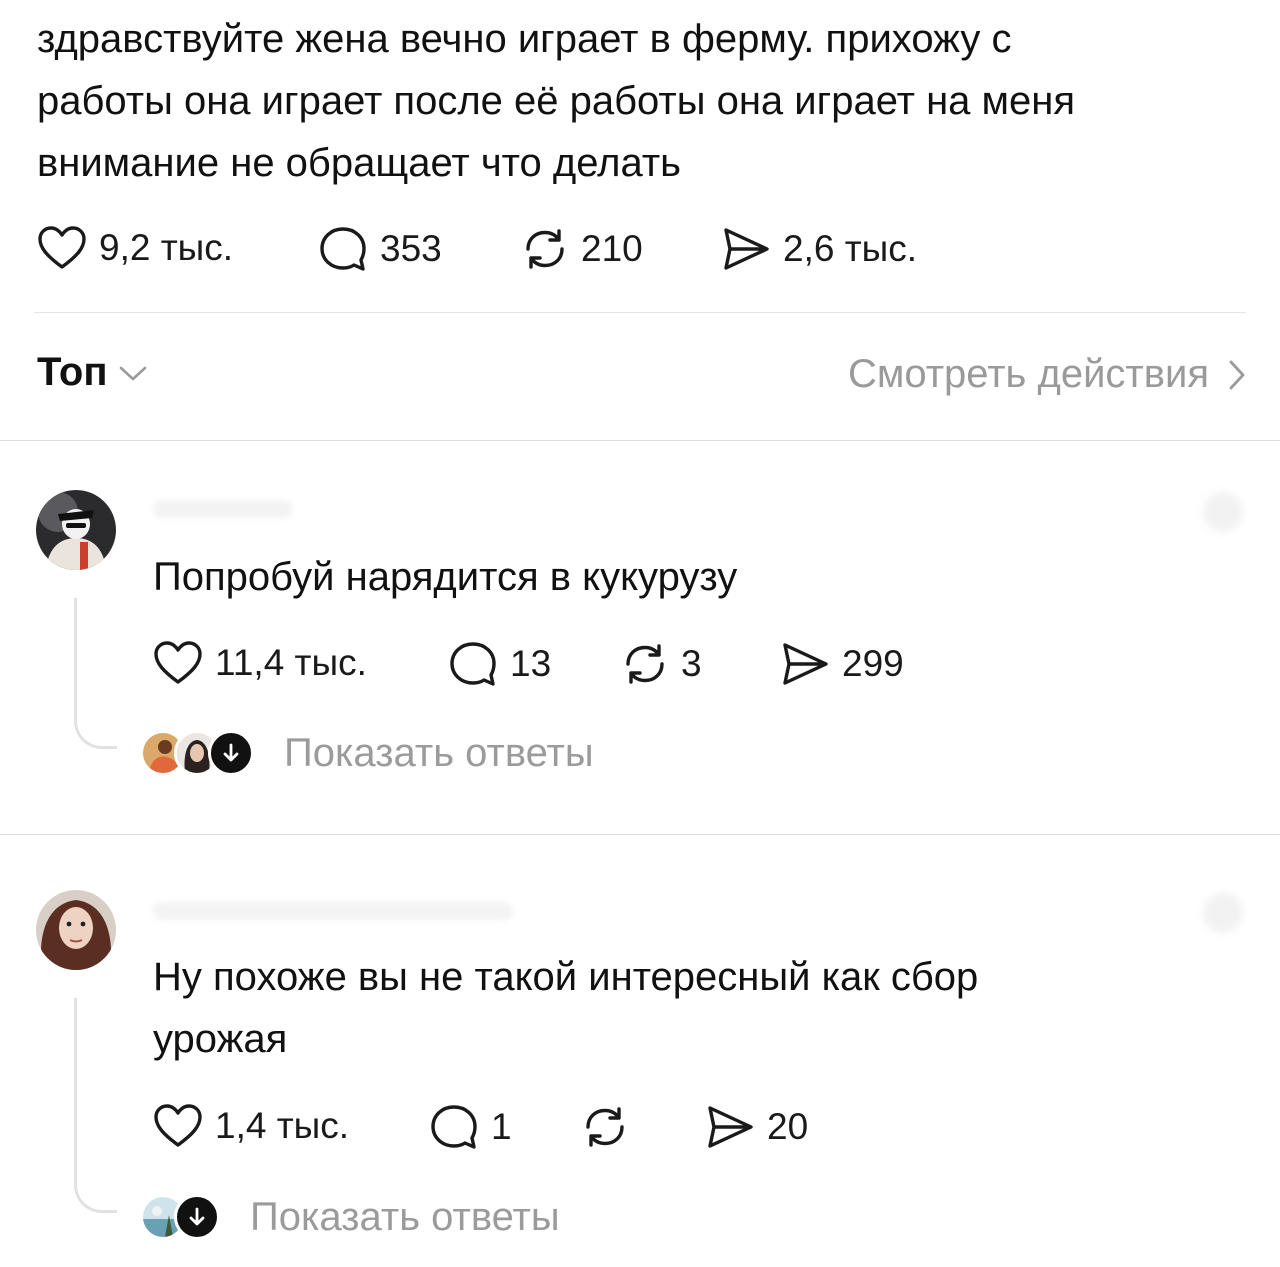  Describe the element at coordinates (642, 378) in the screenshot. I see `sort-row: Топ Смотреть действия` at that location.